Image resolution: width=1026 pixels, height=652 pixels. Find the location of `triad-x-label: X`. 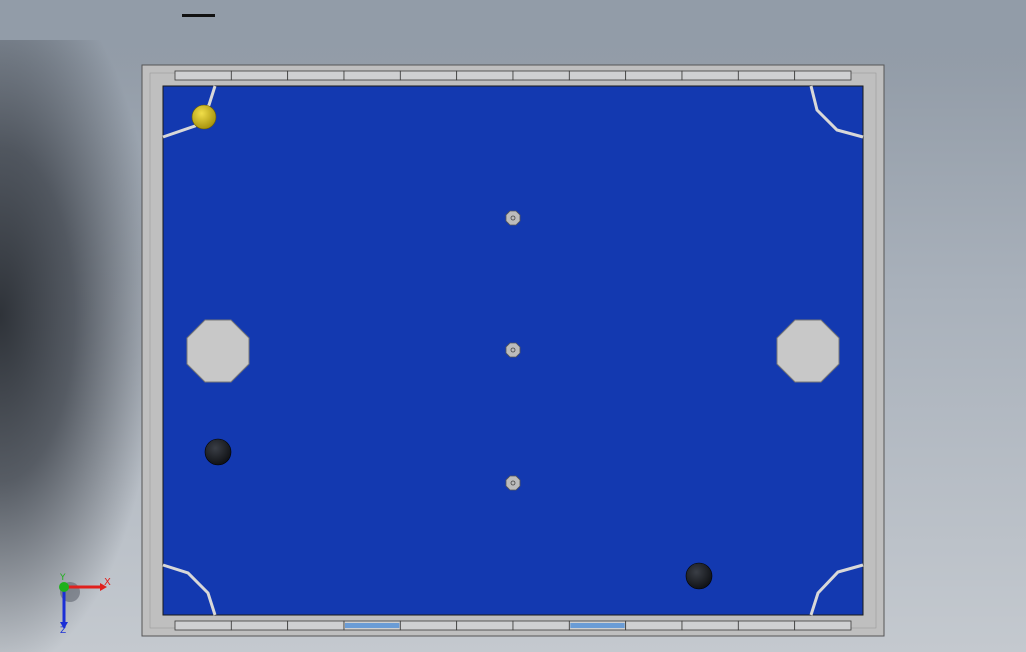

triad-x-label: X is located at coordinates (107, 582).